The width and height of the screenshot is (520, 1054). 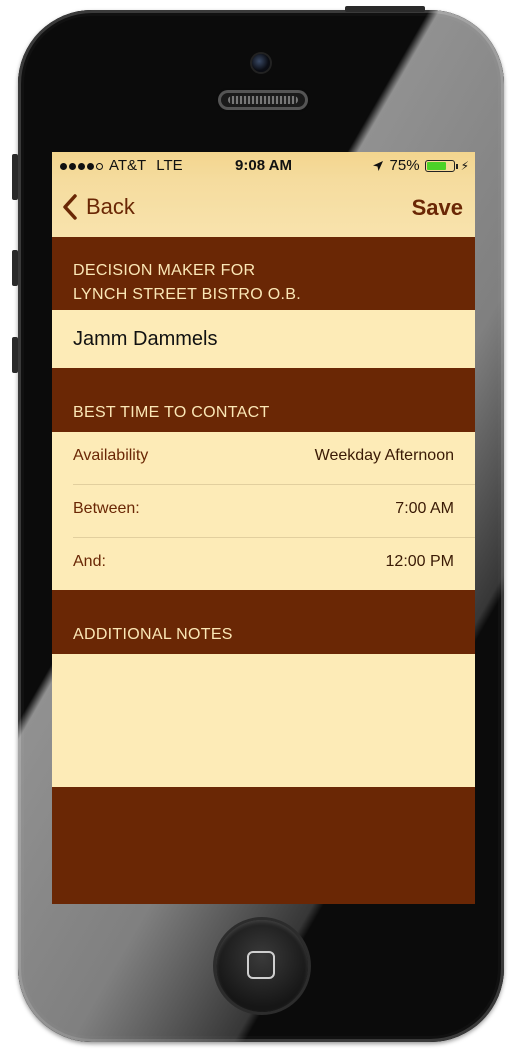 What do you see at coordinates (111, 455) in the screenshot?
I see `availability-label: Availability` at bounding box center [111, 455].